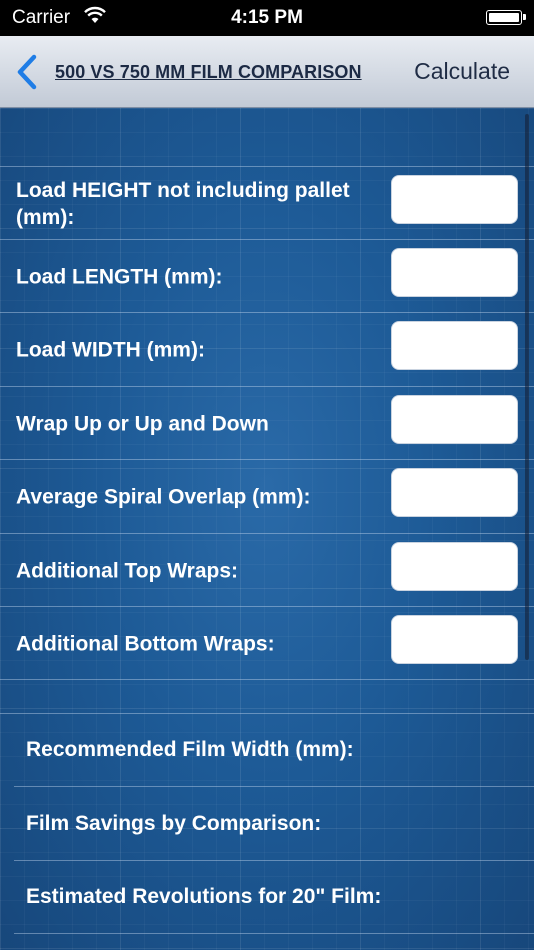  Describe the element at coordinates (190, 749) in the screenshot. I see `recommended-film-width-label: Recommended Film Width (mm):` at that location.